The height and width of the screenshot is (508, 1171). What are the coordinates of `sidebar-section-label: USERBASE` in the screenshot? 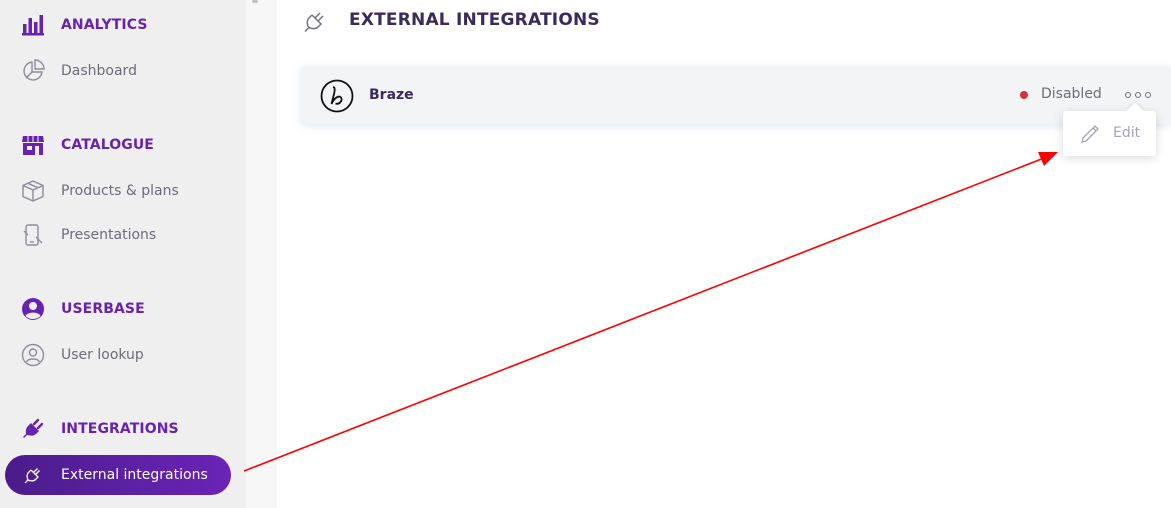 It's located at (103, 309).